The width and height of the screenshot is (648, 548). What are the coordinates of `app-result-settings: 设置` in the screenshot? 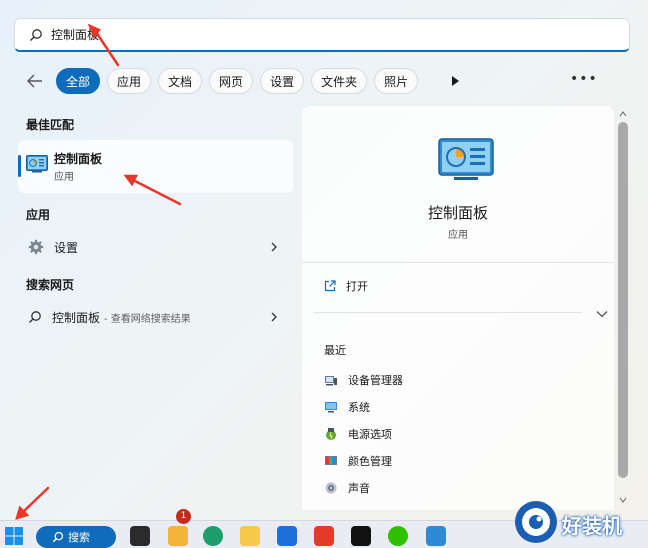 It's located at (155, 247).